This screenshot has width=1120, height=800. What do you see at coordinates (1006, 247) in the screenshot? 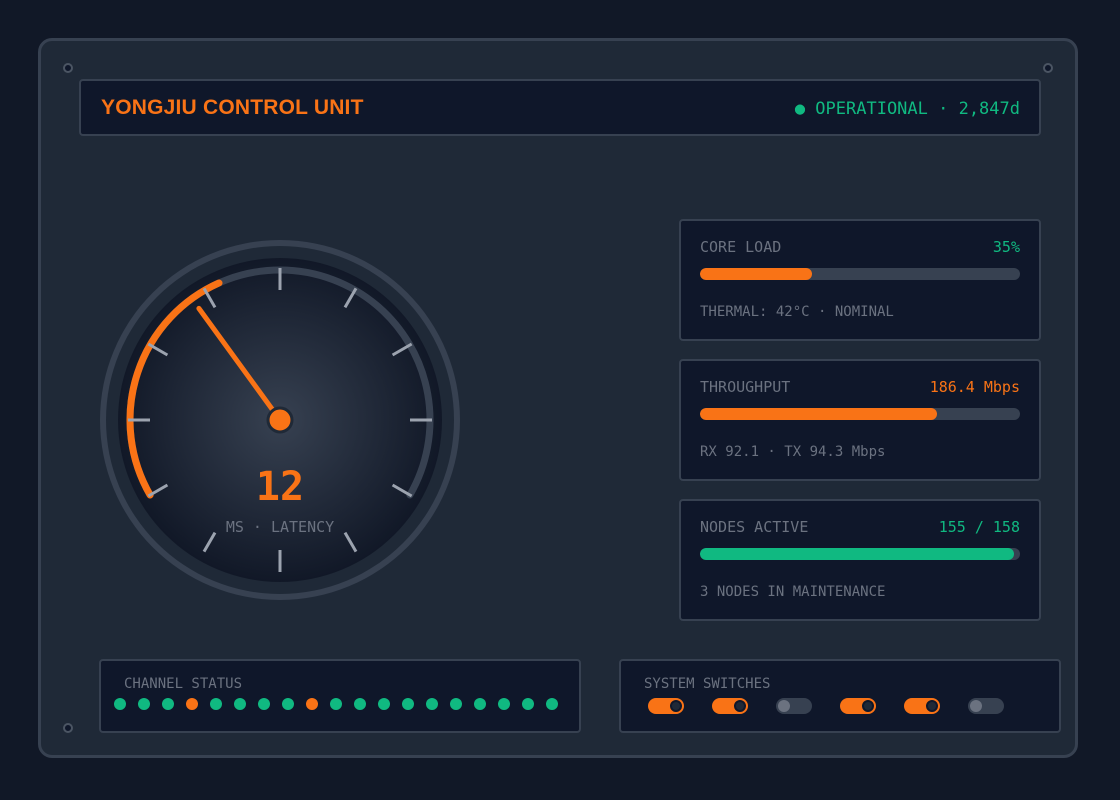
I see `metric-value: 35%` at bounding box center [1006, 247].